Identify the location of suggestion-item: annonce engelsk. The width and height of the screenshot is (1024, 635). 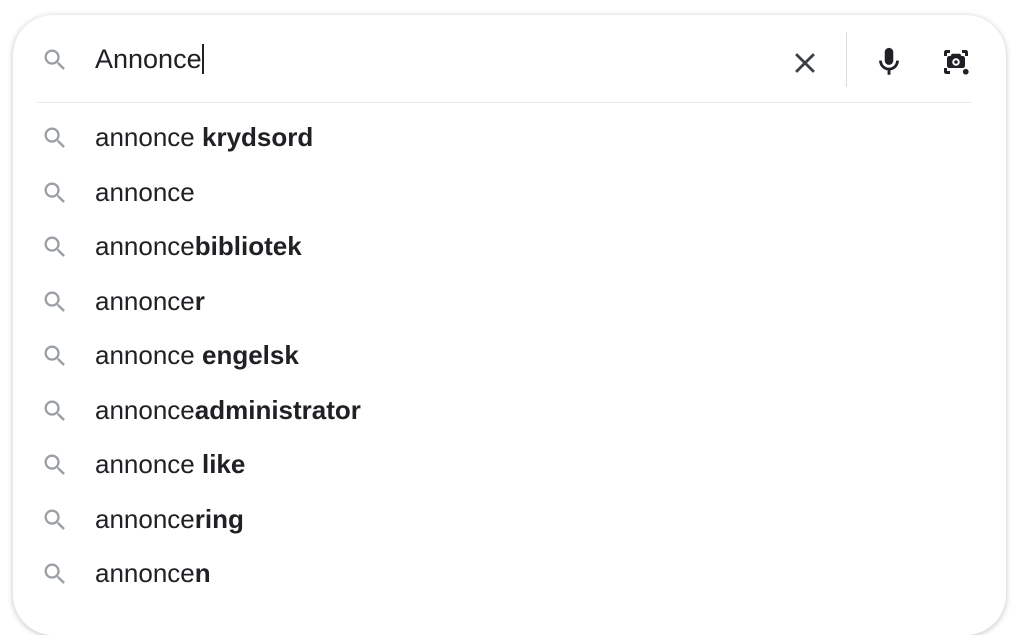
(509, 355).